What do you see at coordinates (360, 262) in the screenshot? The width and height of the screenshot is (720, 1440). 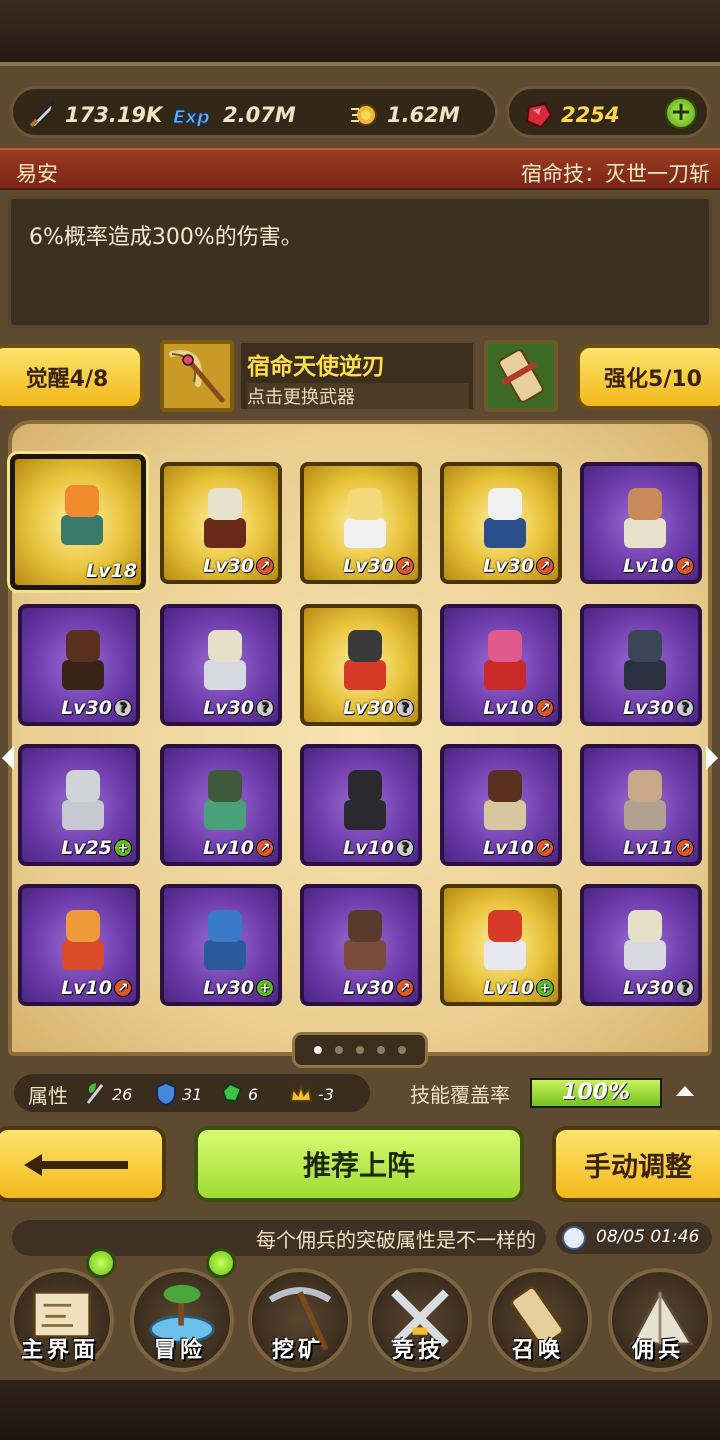 I see `skill-description-box: 6%概率造成300%的伤害。` at bounding box center [360, 262].